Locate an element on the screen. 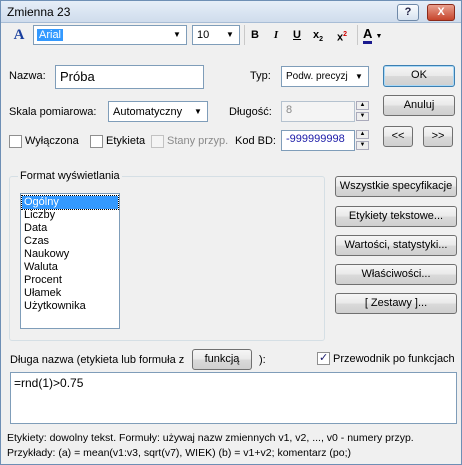 The image size is (462, 465). subscript-button: x2 is located at coordinates (318, 35).